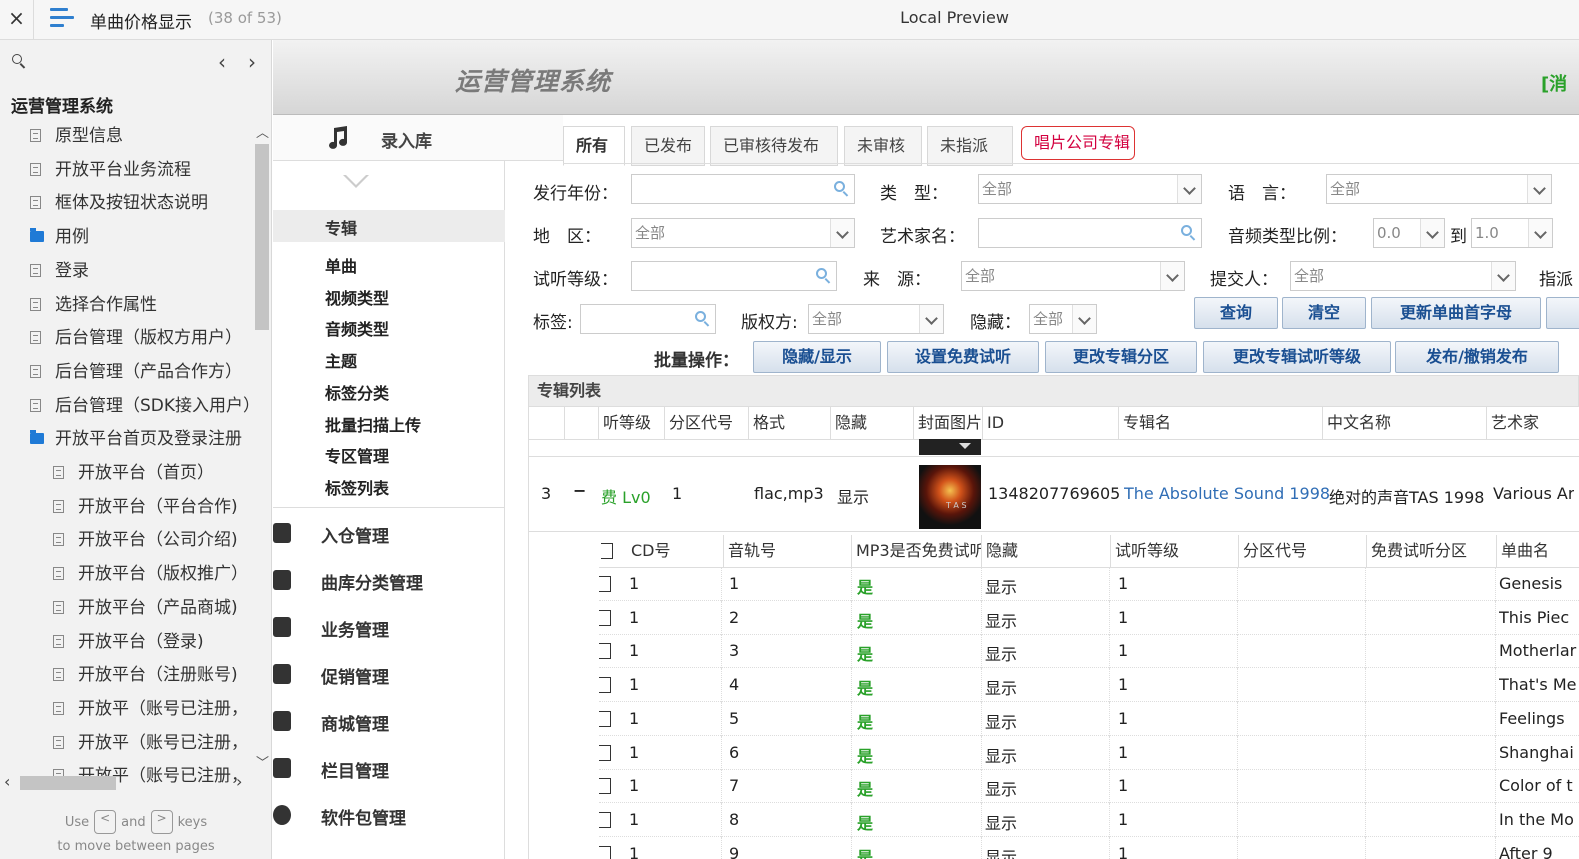 Image resolution: width=1579 pixels, height=859 pixels. Describe the element at coordinates (126, 782) in the screenshot. I see `horizontal-scrollbar: ‹ ›` at that location.